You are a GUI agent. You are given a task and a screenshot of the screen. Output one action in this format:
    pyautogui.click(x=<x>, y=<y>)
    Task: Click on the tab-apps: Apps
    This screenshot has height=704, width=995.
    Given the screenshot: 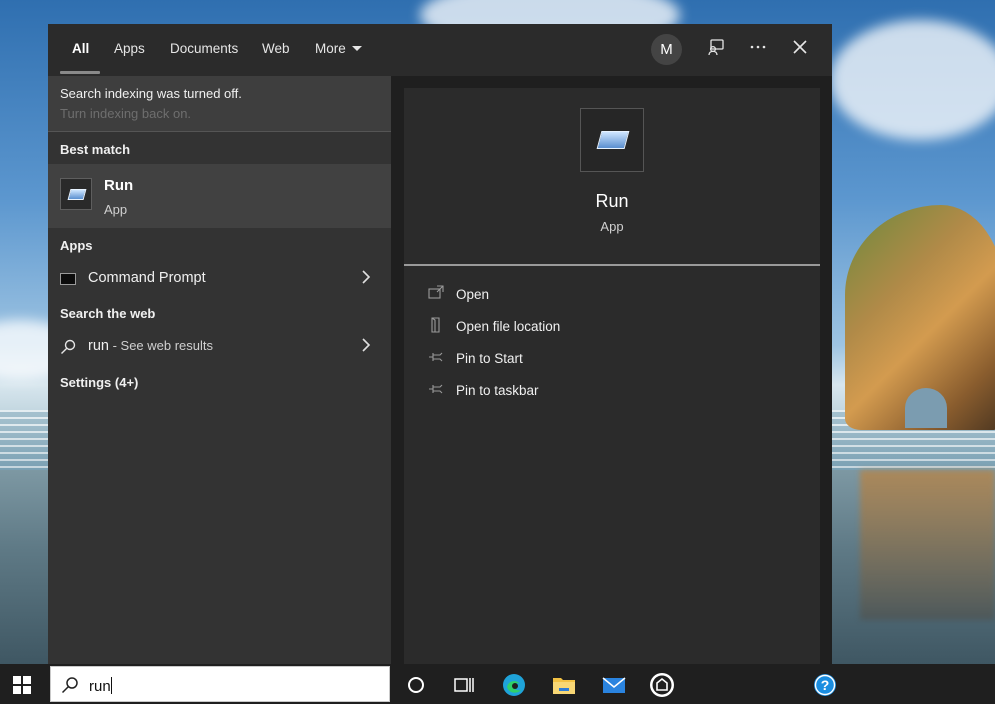 What is the action you would take?
    pyautogui.click(x=129, y=50)
    